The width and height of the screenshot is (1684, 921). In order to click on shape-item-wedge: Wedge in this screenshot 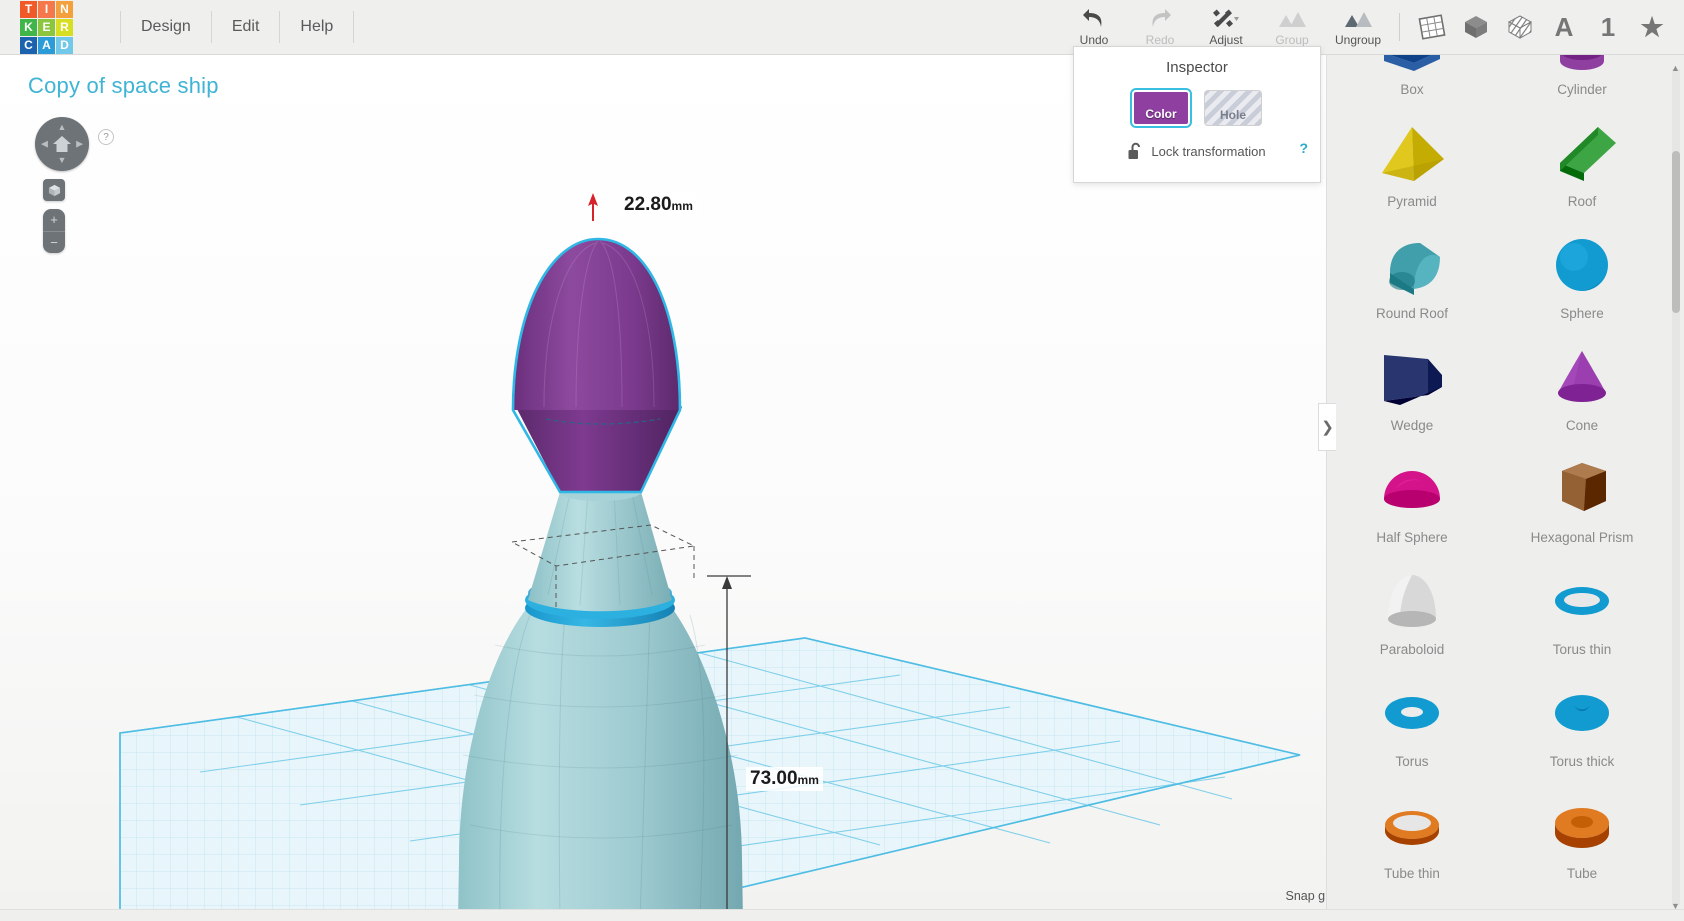, I will do `click(1412, 383)`.